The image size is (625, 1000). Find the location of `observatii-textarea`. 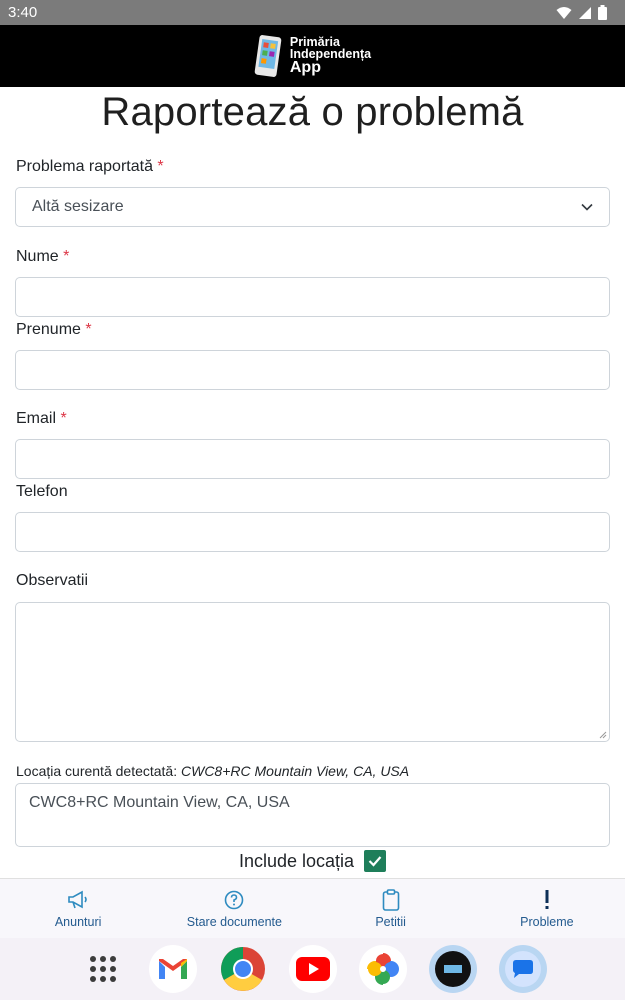

observatii-textarea is located at coordinates (312, 672).